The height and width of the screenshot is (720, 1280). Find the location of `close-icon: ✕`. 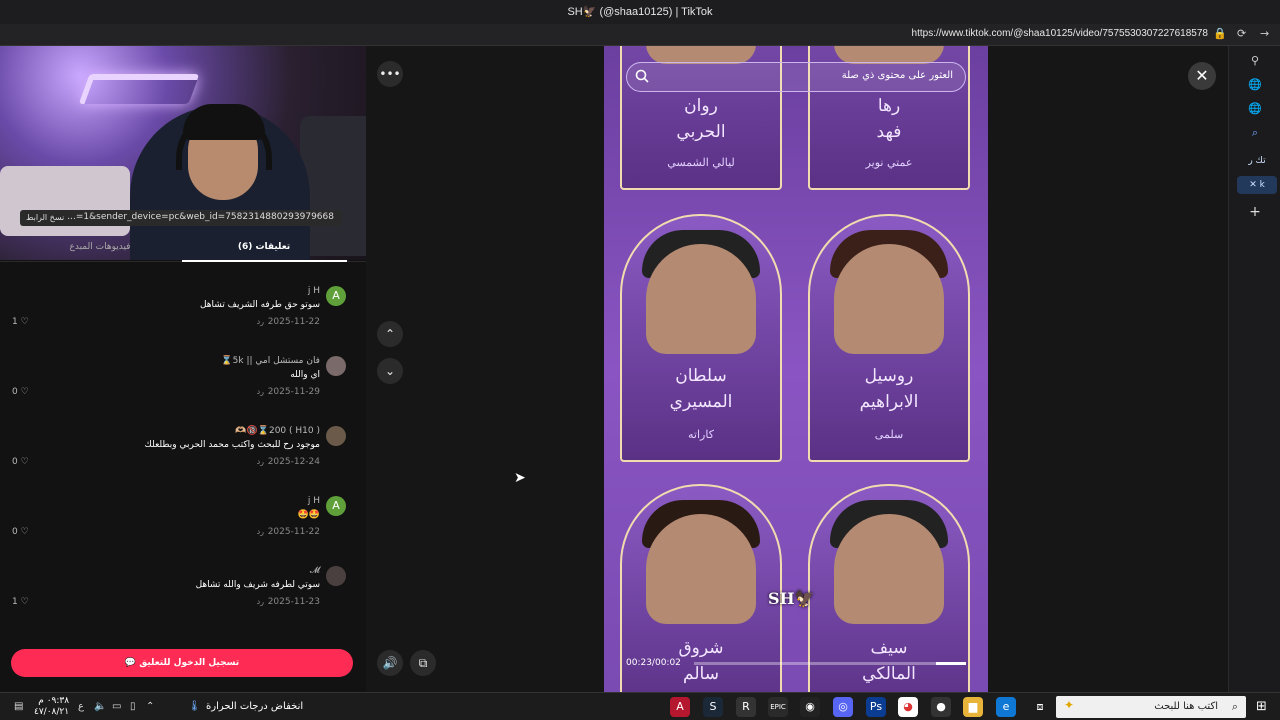

close-icon: ✕ is located at coordinates (1202, 76).